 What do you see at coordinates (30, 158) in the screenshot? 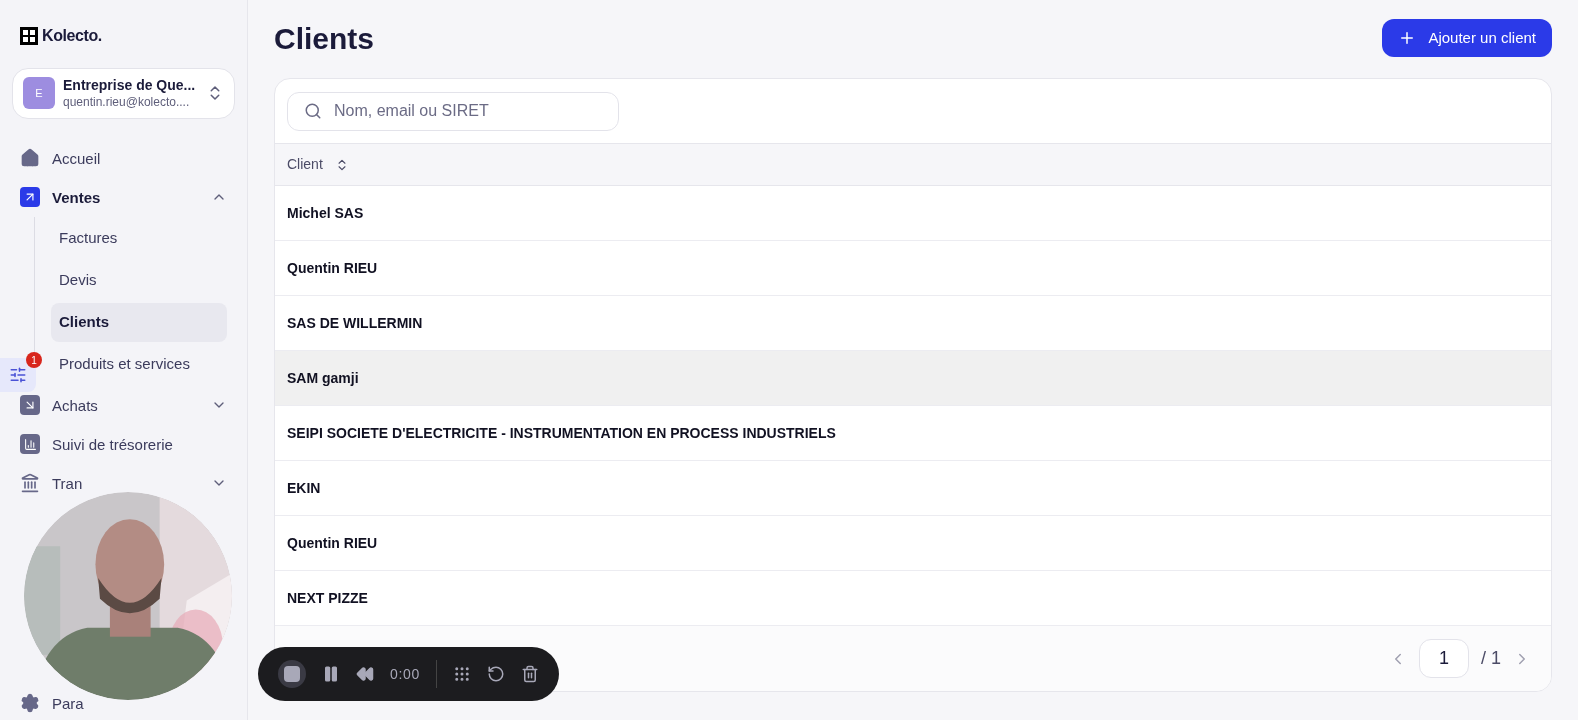
I see `home-icon` at bounding box center [30, 158].